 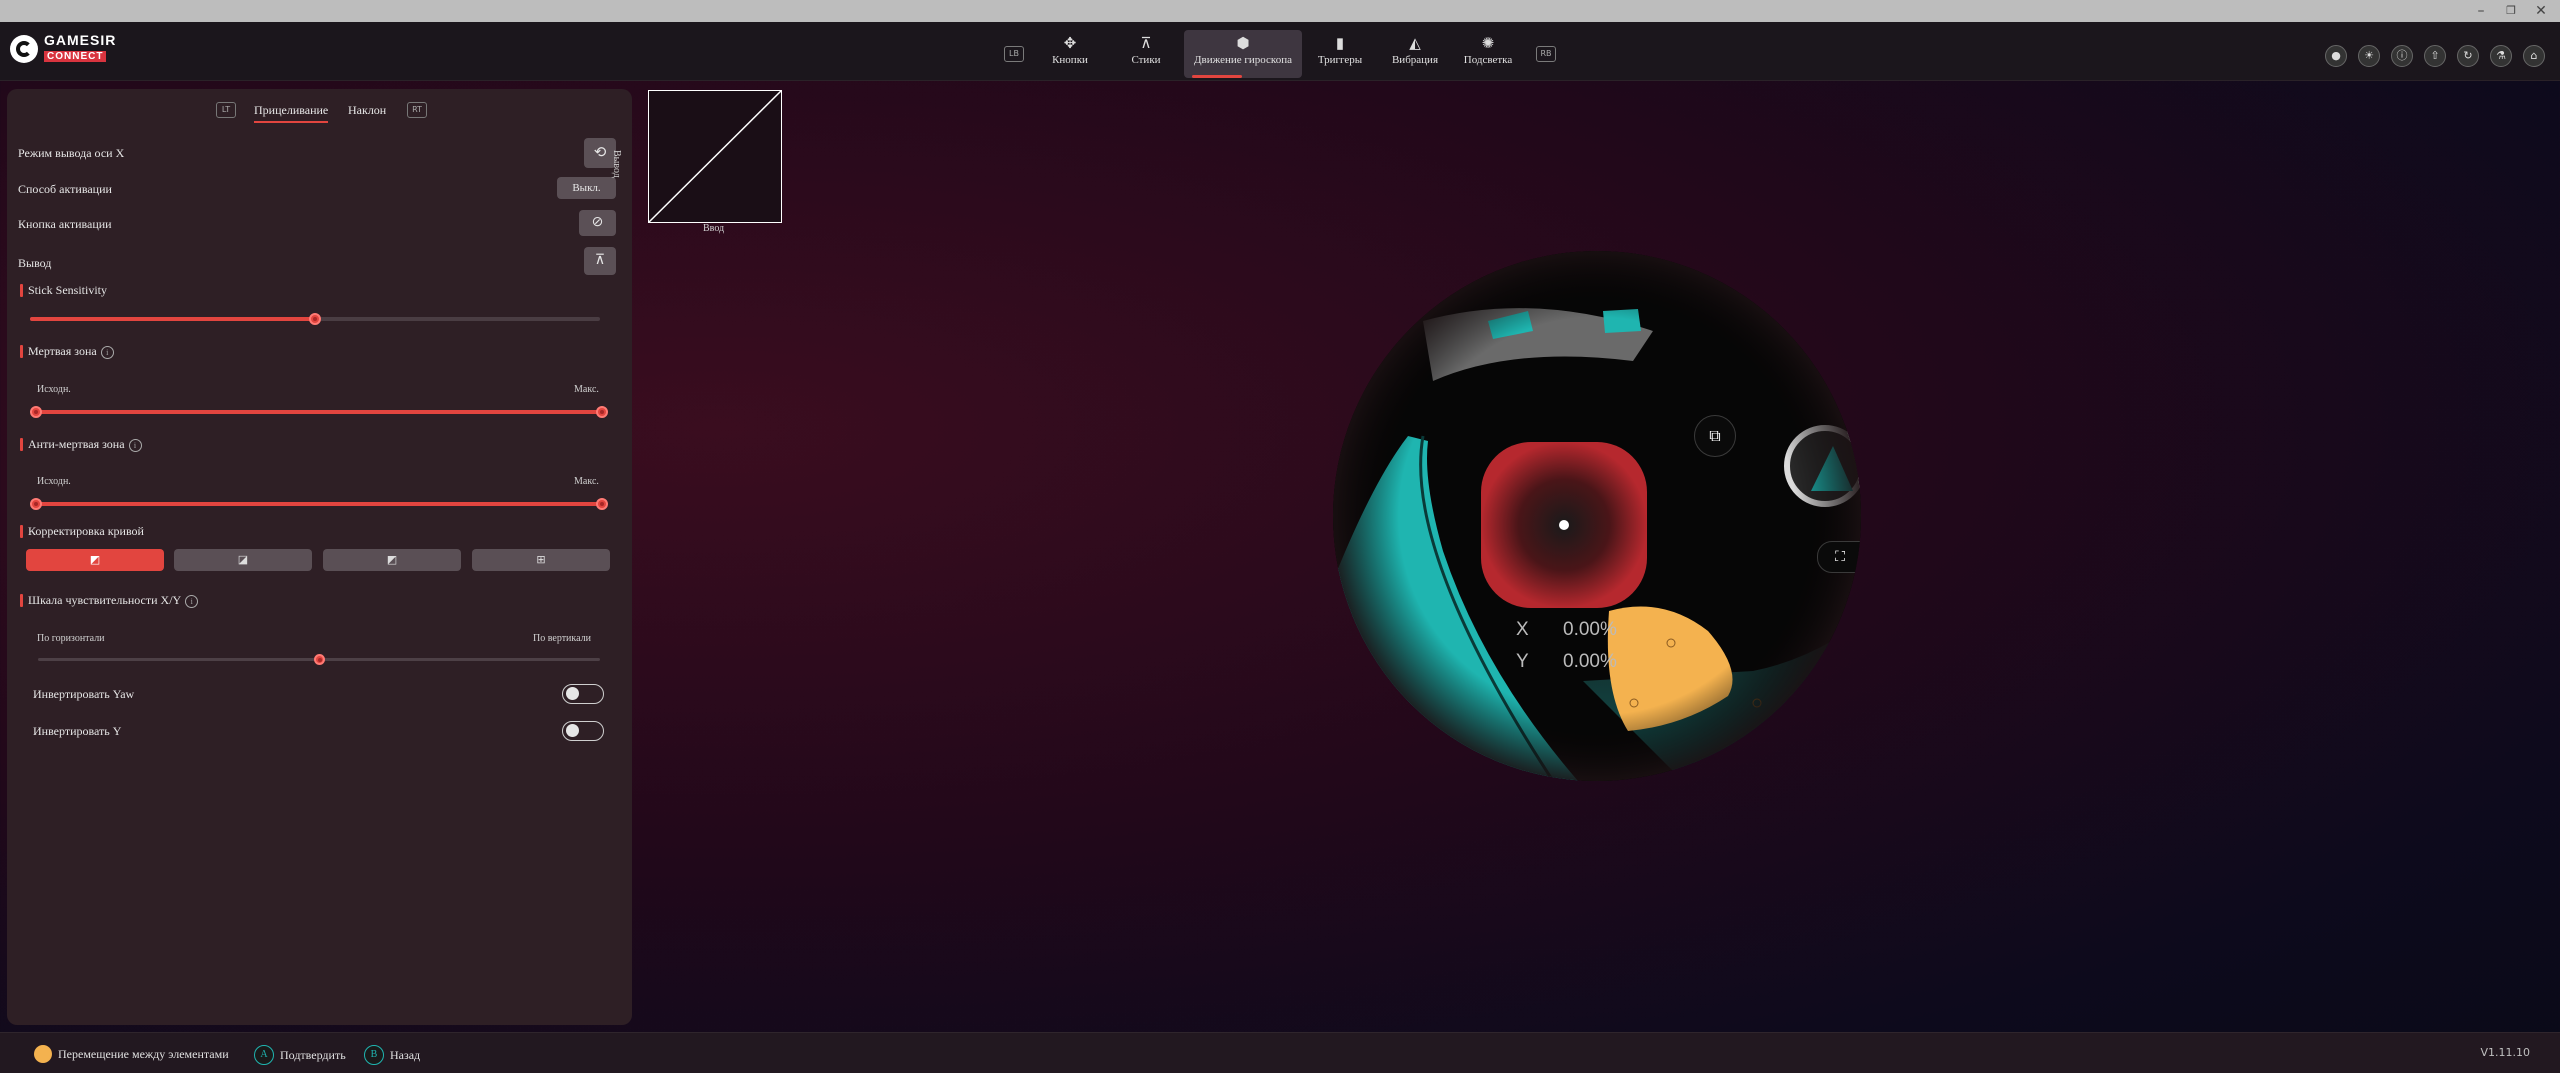 I want to click on gamesir-logo-icon, so click(x=24, y=48).